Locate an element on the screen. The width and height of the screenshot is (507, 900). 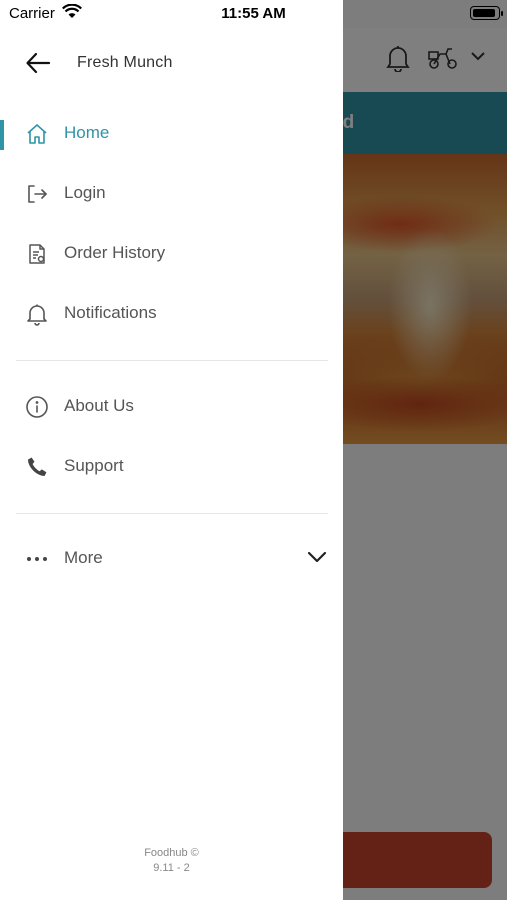
menu-item-about-us: About Us is located at coordinates (171, 407).